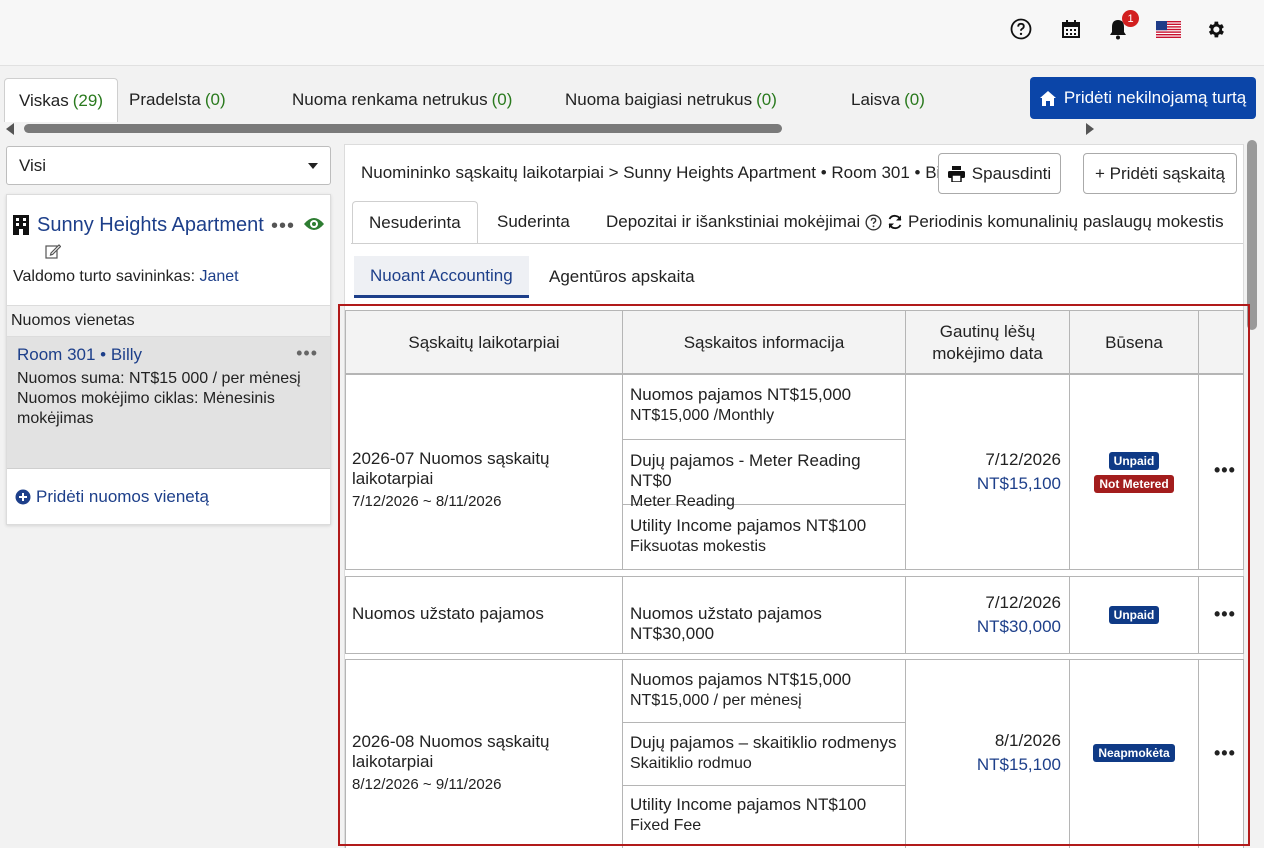  Describe the element at coordinates (218, 276) in the screenshot. I see `owner-name: Janet` at that location.